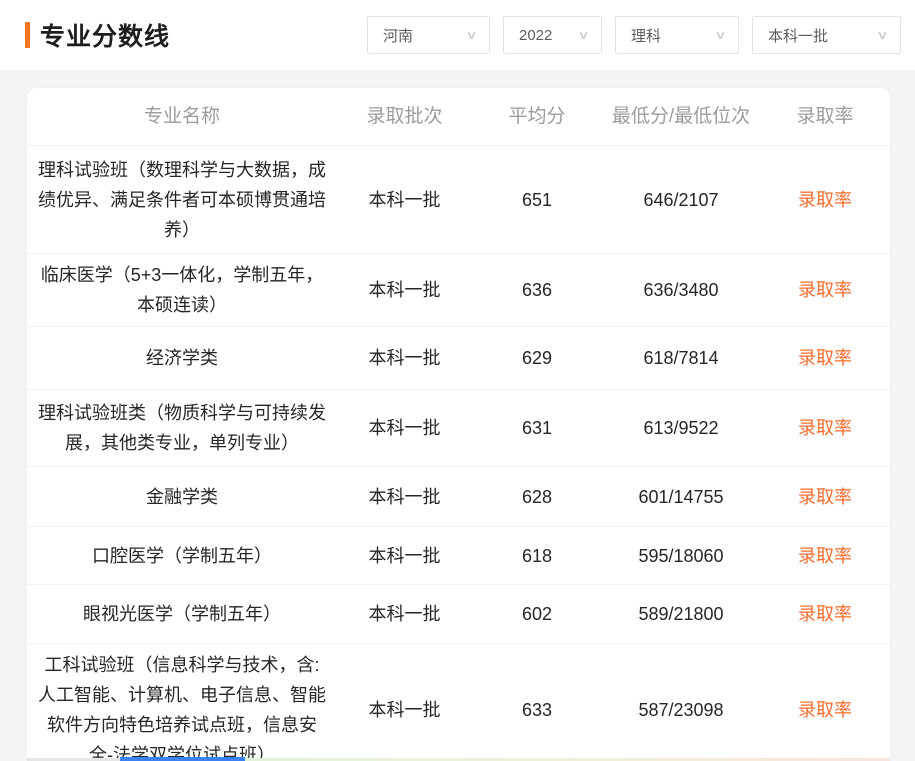 This screenshot has width=915, height=761. I want to click on major-name-cell: 临床医学（5+3一体化，学制五年，本硕连读）, so click(182, 290).